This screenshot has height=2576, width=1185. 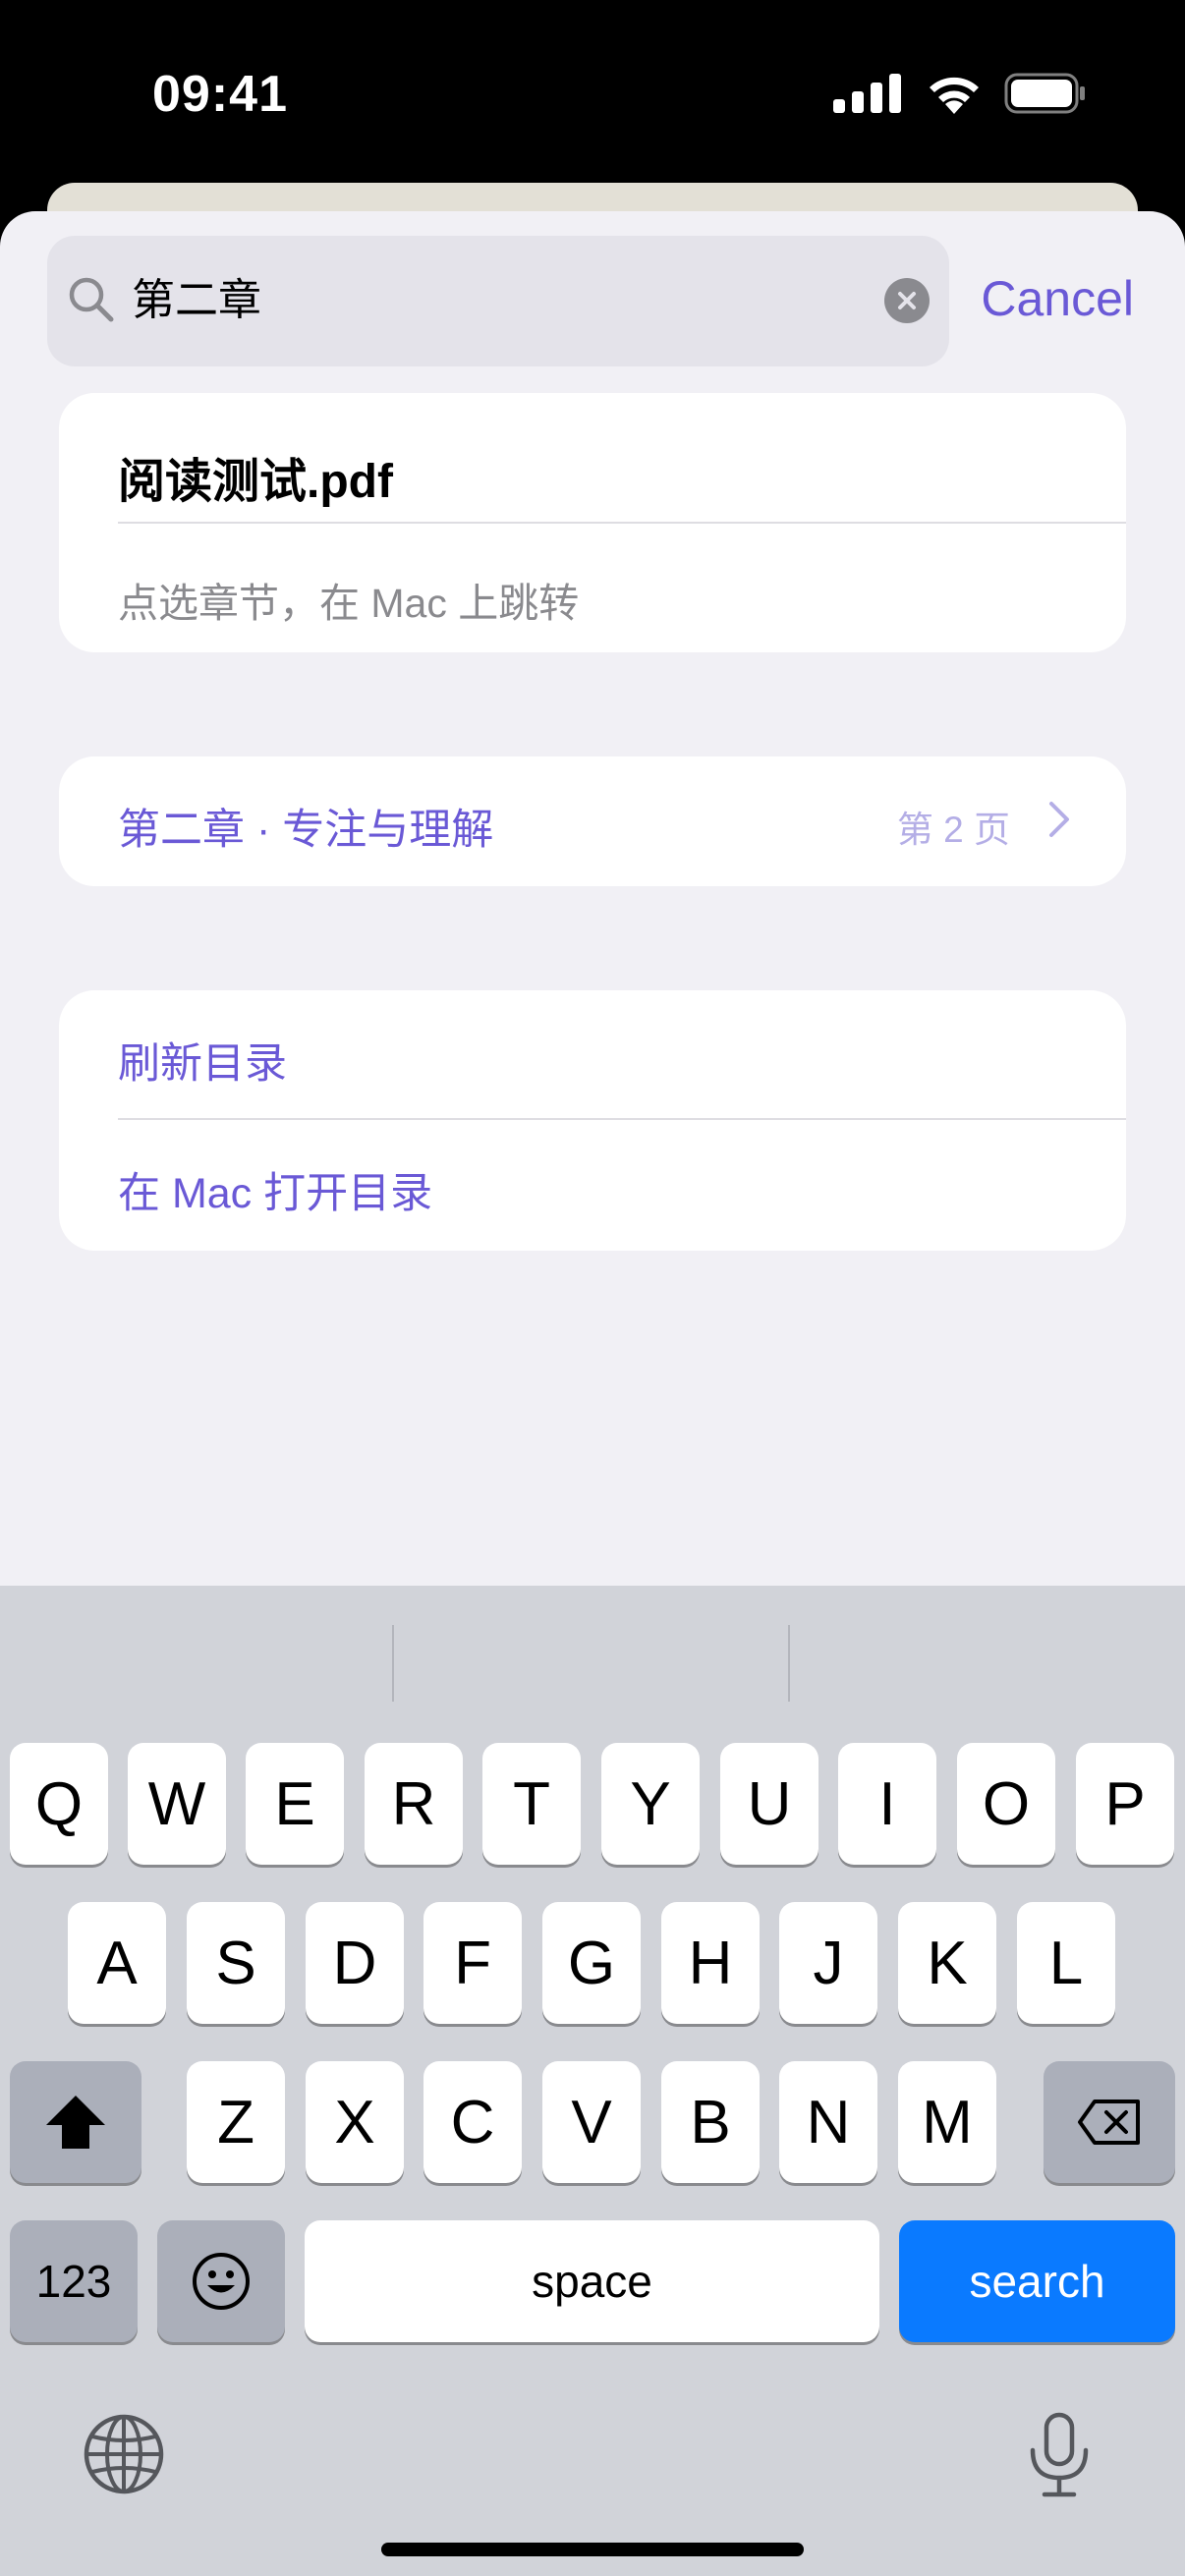 I want to click on key-v: V, so click(x=592, y=2122).